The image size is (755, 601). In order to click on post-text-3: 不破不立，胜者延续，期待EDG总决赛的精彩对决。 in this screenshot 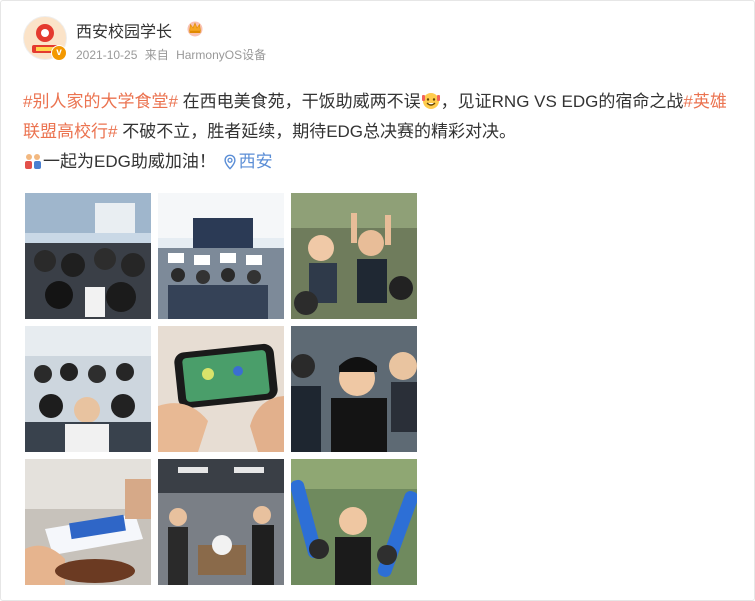, I will do `click(317, 131)`.